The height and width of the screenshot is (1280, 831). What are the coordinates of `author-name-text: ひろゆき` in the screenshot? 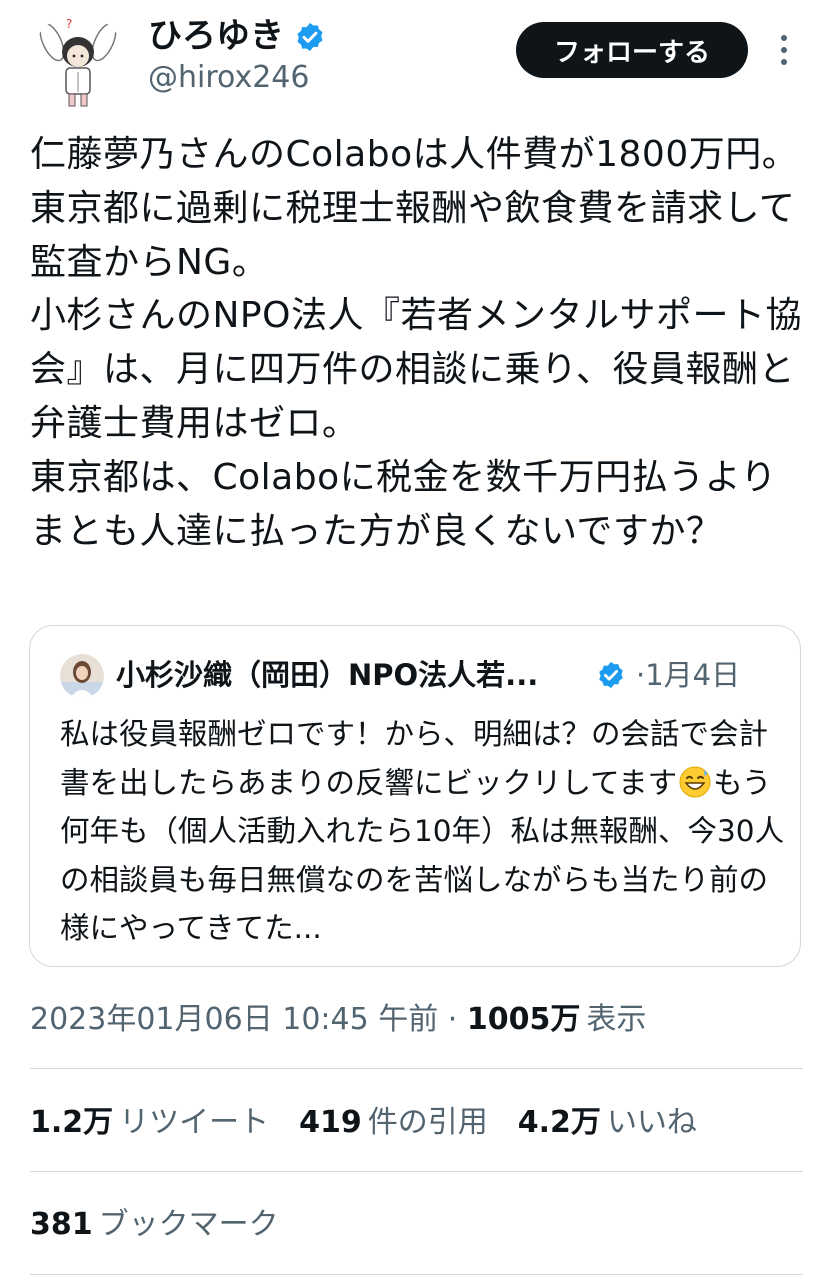 It's located at (216, 36).